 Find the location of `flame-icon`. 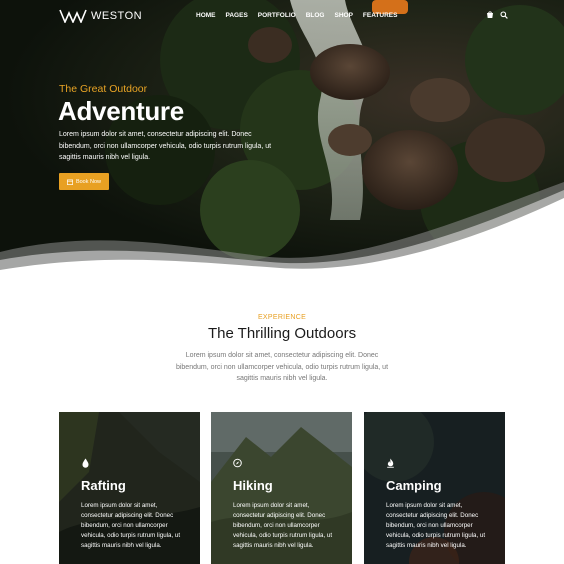

flame-icon is located at coordinates (390, 463).